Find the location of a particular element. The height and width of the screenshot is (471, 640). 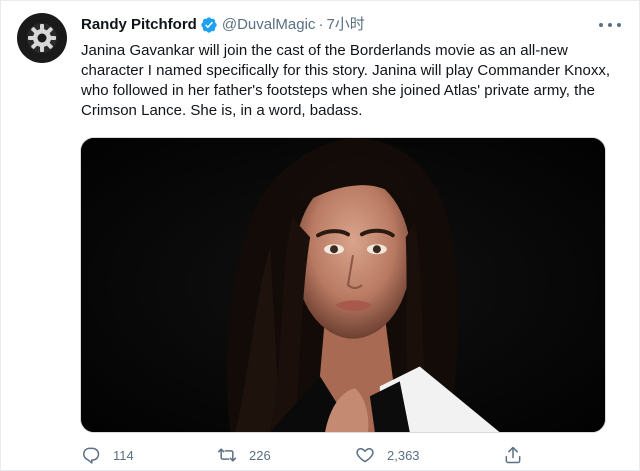

handle: @DuvalMagic is located at coordinates (269, 25).